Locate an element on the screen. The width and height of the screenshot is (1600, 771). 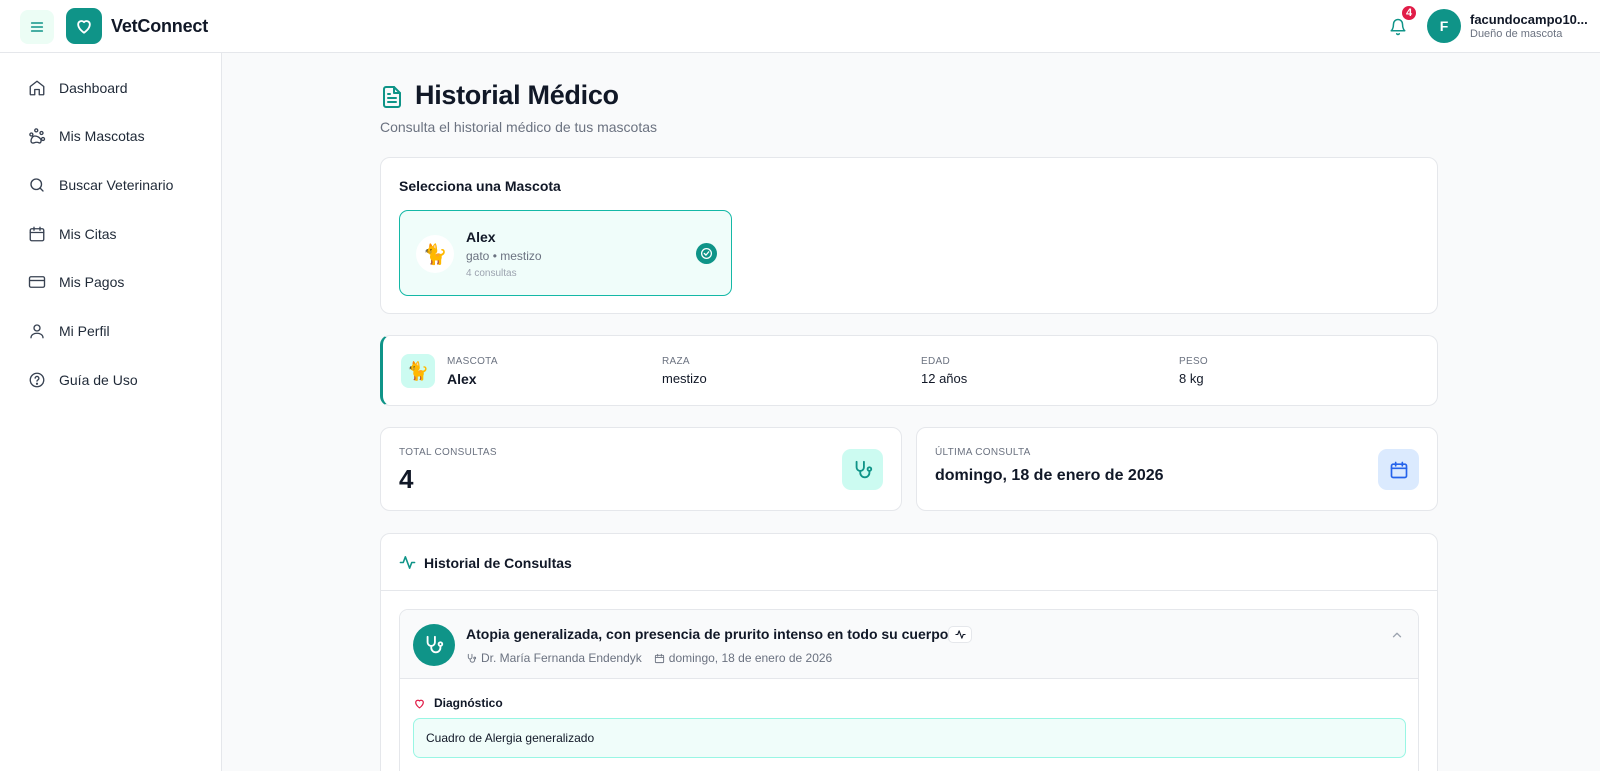
raza-value: mestizo is located at coordinates (684, 378).